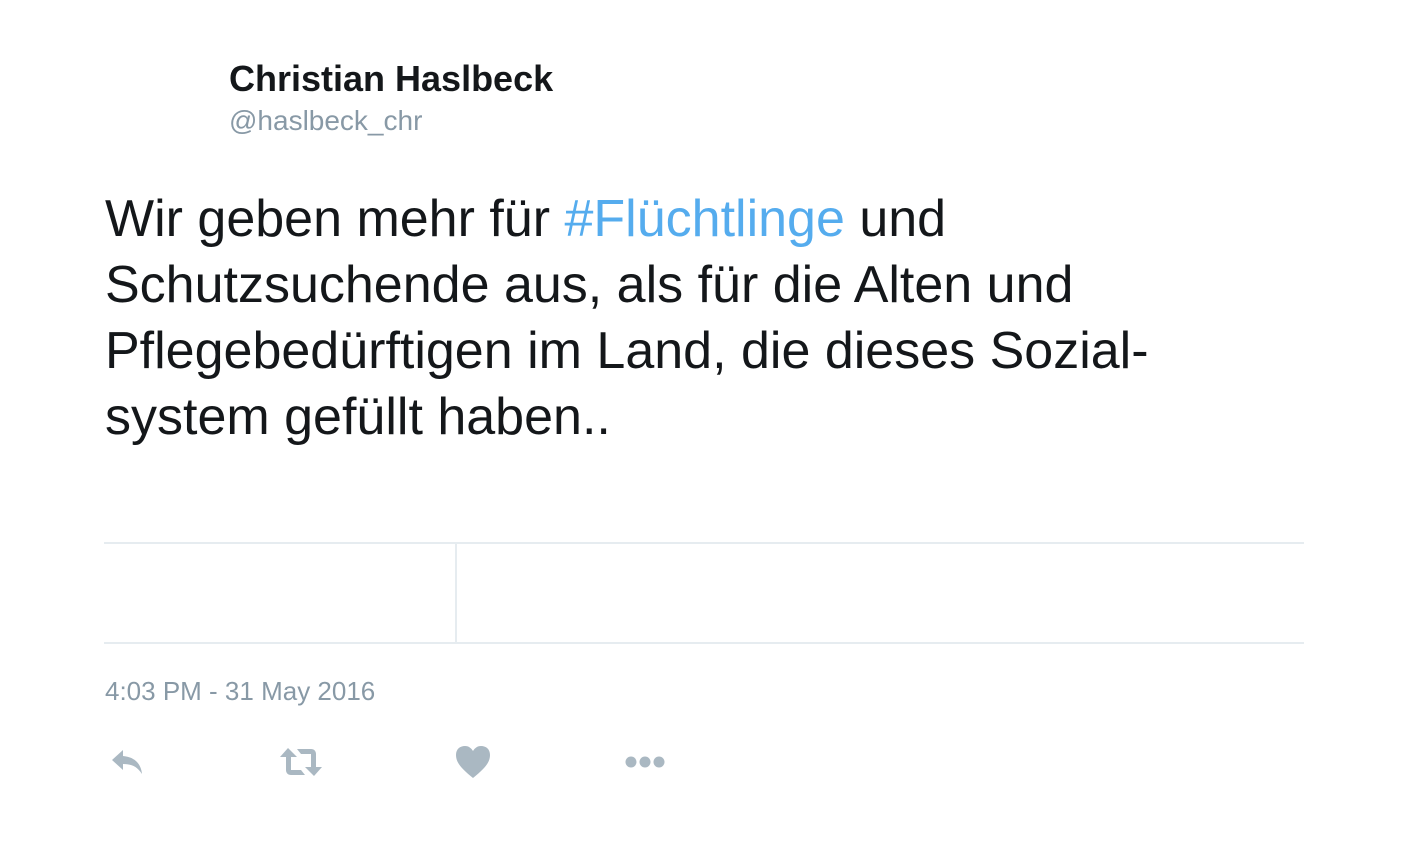  Describe the element at coordinates (335, 219) in the screenshot. I see `tweet-text-segment: Wir geben mehr für` at that location.